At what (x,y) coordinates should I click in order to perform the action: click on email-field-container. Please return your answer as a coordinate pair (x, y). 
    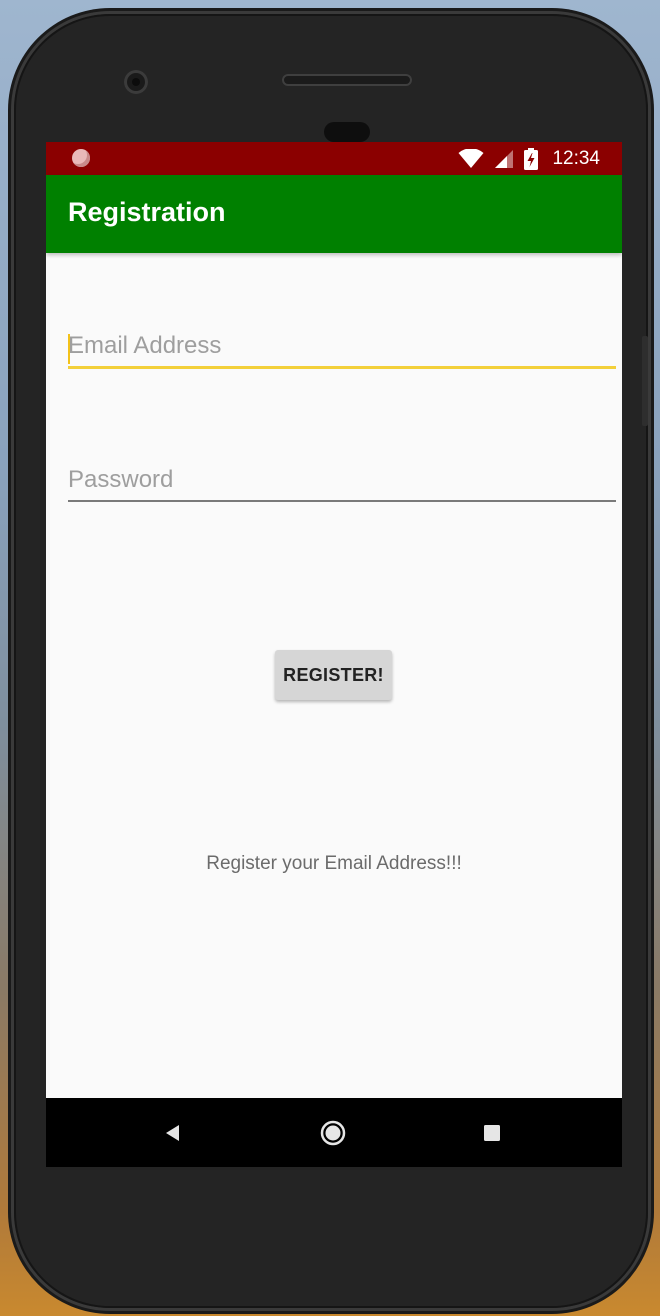
    Looking at the image, I should click on (342, 350).